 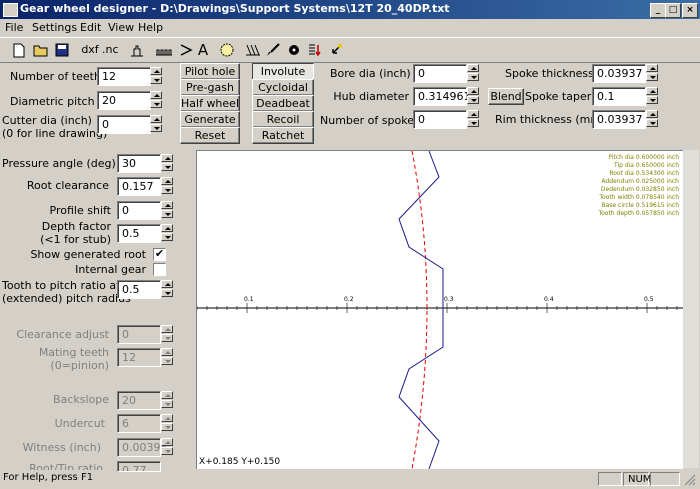 What do you see at coordinates (67, 185) in the screenshot?
I see `root-clearance-label: Root clearance` at bounding box center [67, 185].